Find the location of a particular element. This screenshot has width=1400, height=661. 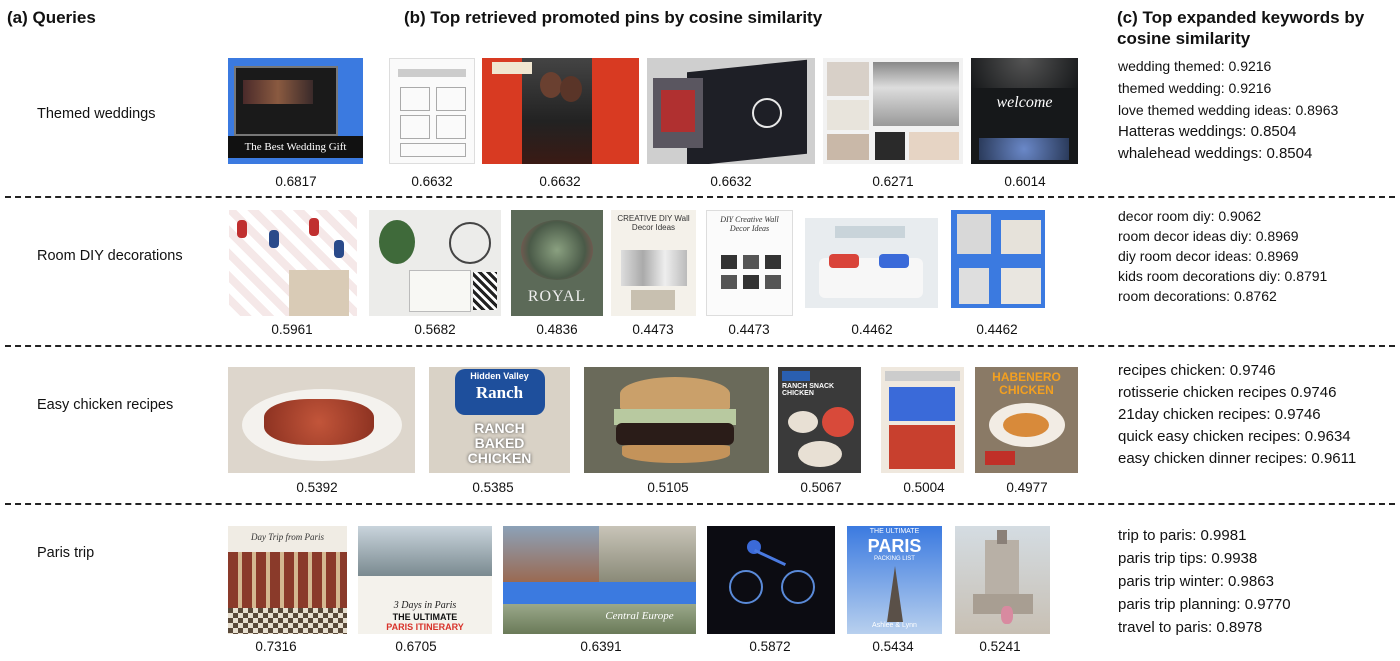

score-label: 0.5961 is located at coordinates (292, 329).